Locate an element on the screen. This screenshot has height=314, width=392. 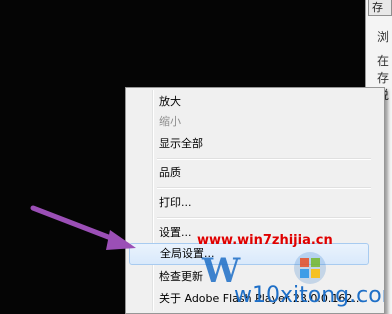
watermark-logo-icon: W w10xitong.com is located at coordinates (292, 279).